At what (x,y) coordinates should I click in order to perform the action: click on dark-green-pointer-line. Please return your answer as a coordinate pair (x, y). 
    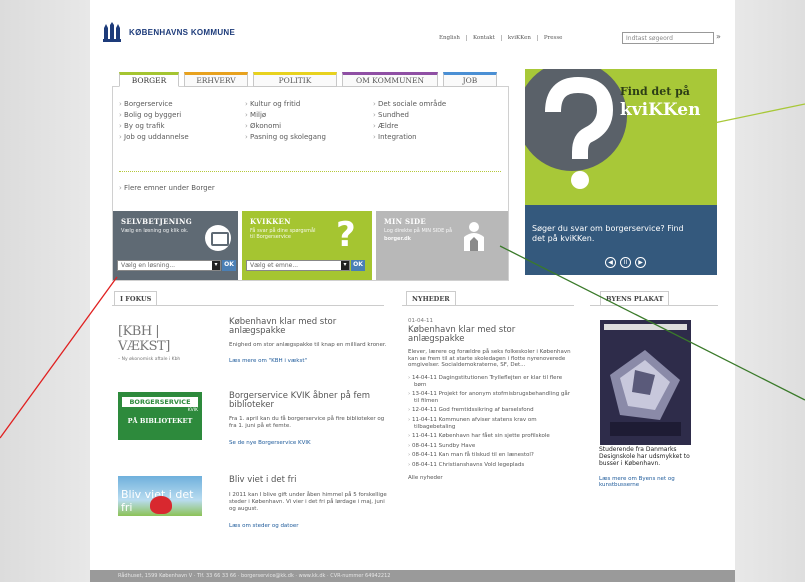
    Looking at the image, I should click on (652, 323).